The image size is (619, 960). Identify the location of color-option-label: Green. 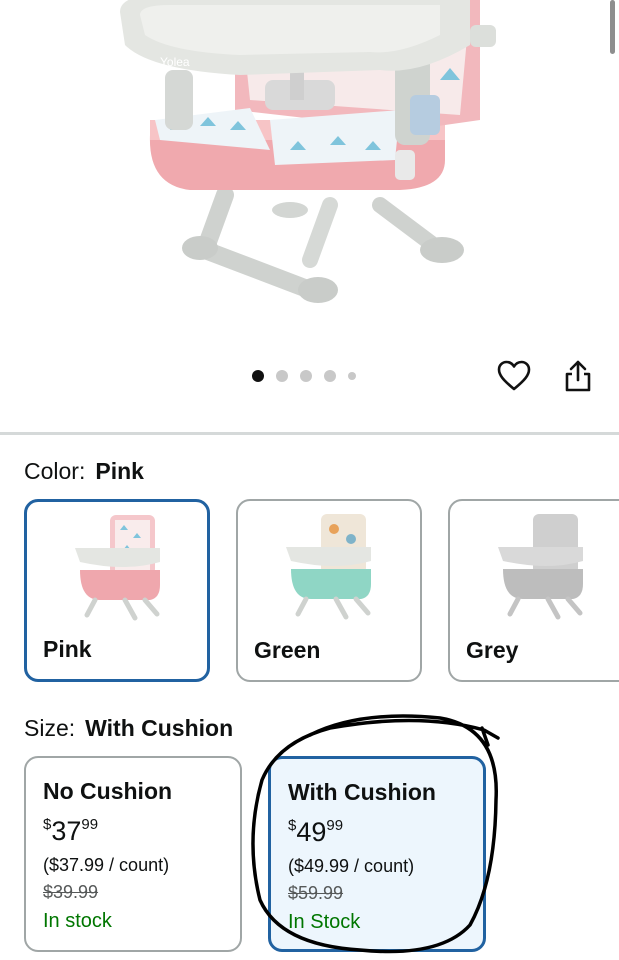
(287, 650).